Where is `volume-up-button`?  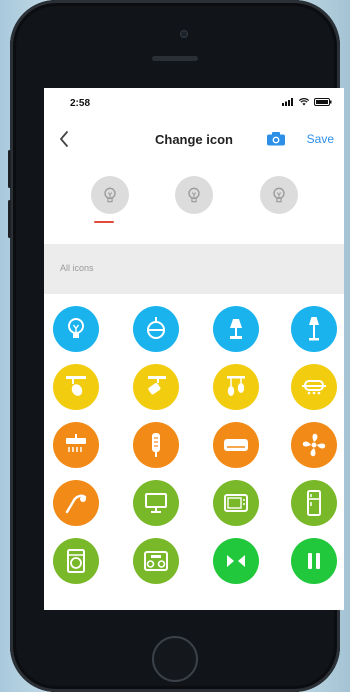 volume-up-button is located at coordinates (9, 169).